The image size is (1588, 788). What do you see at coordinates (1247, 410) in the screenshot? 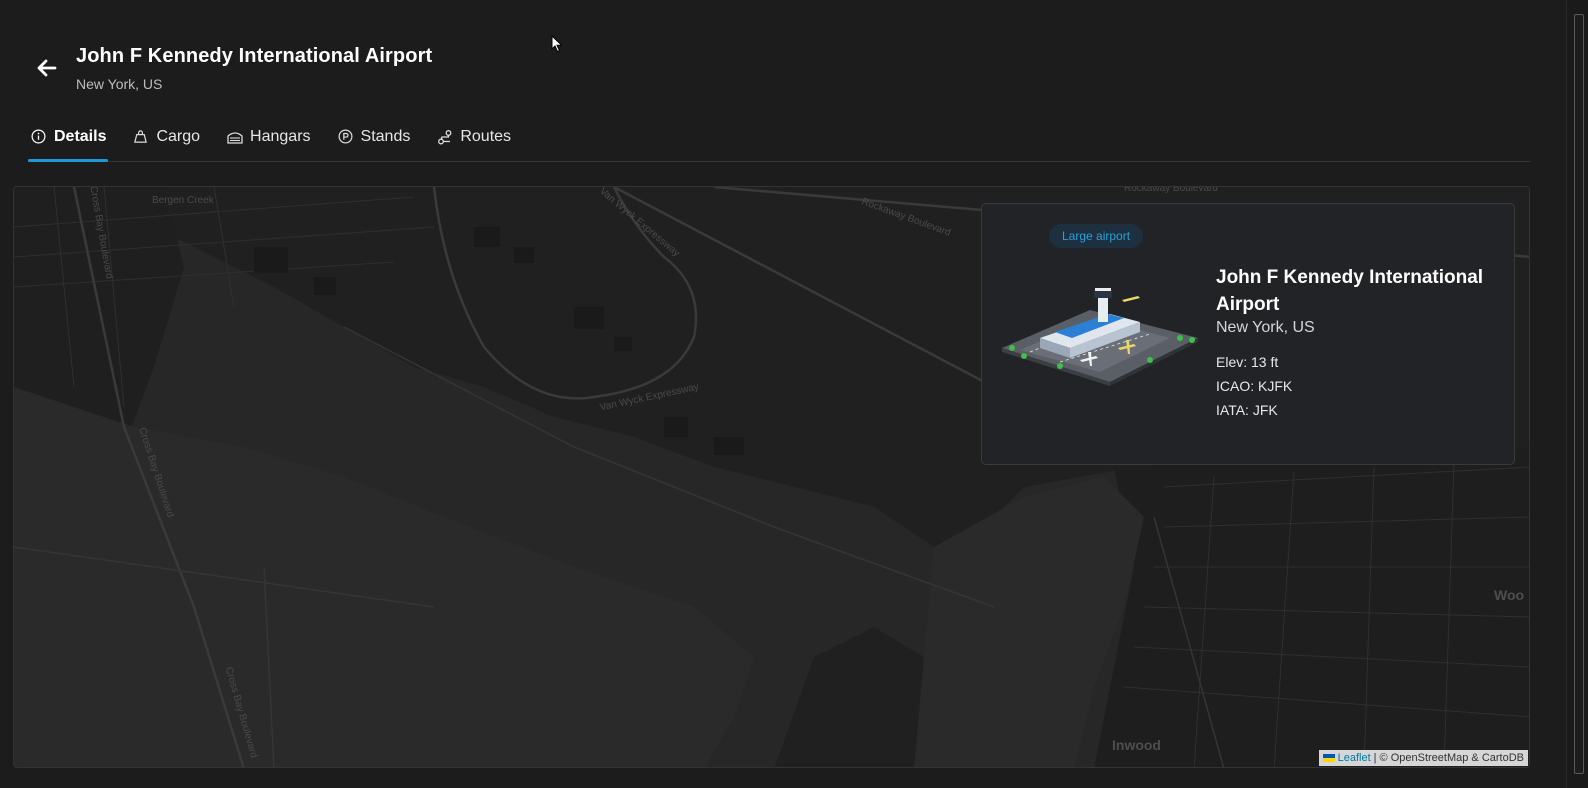
I see `card-iata: IATA: JFK` at bounding box center [1247, 410].